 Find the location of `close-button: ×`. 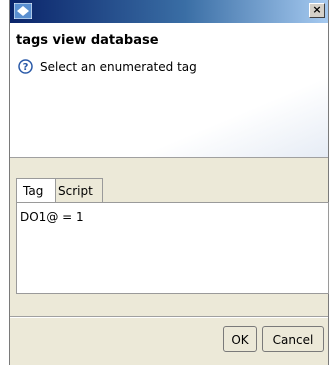

close-button: × is located at coordinates (317, 10).